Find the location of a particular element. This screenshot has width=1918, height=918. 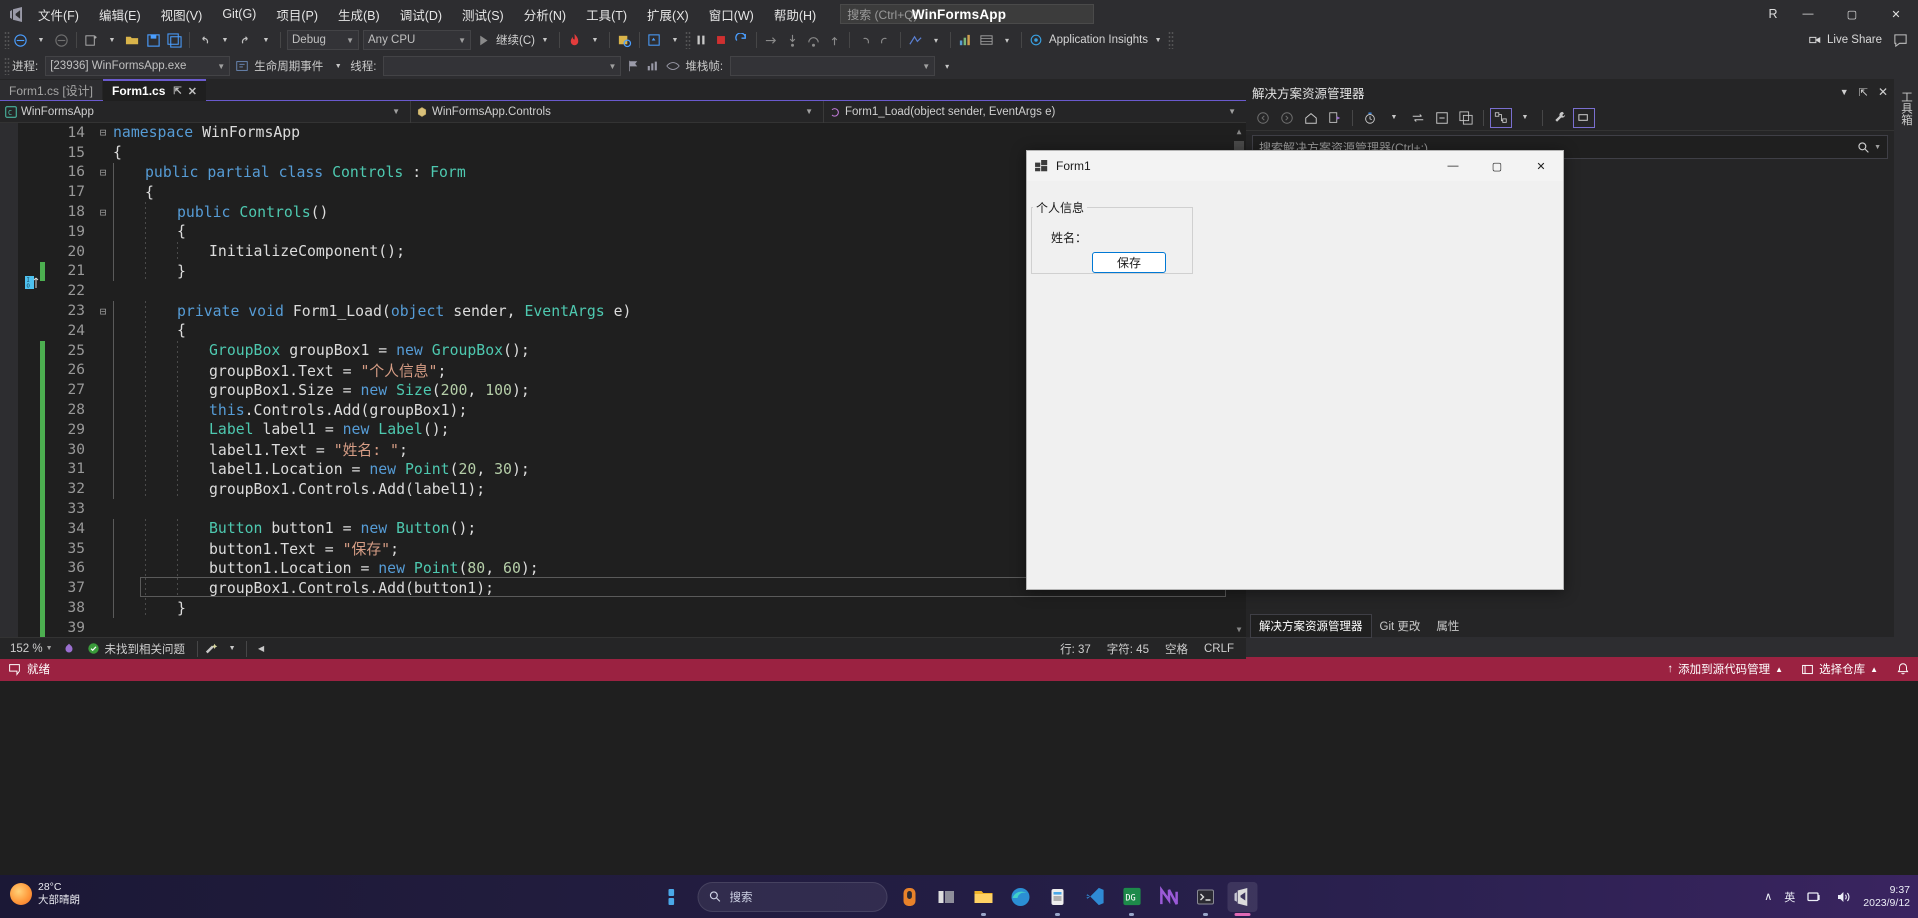

menu-item-view: 视图(V) is located at coordinates (182, 14).